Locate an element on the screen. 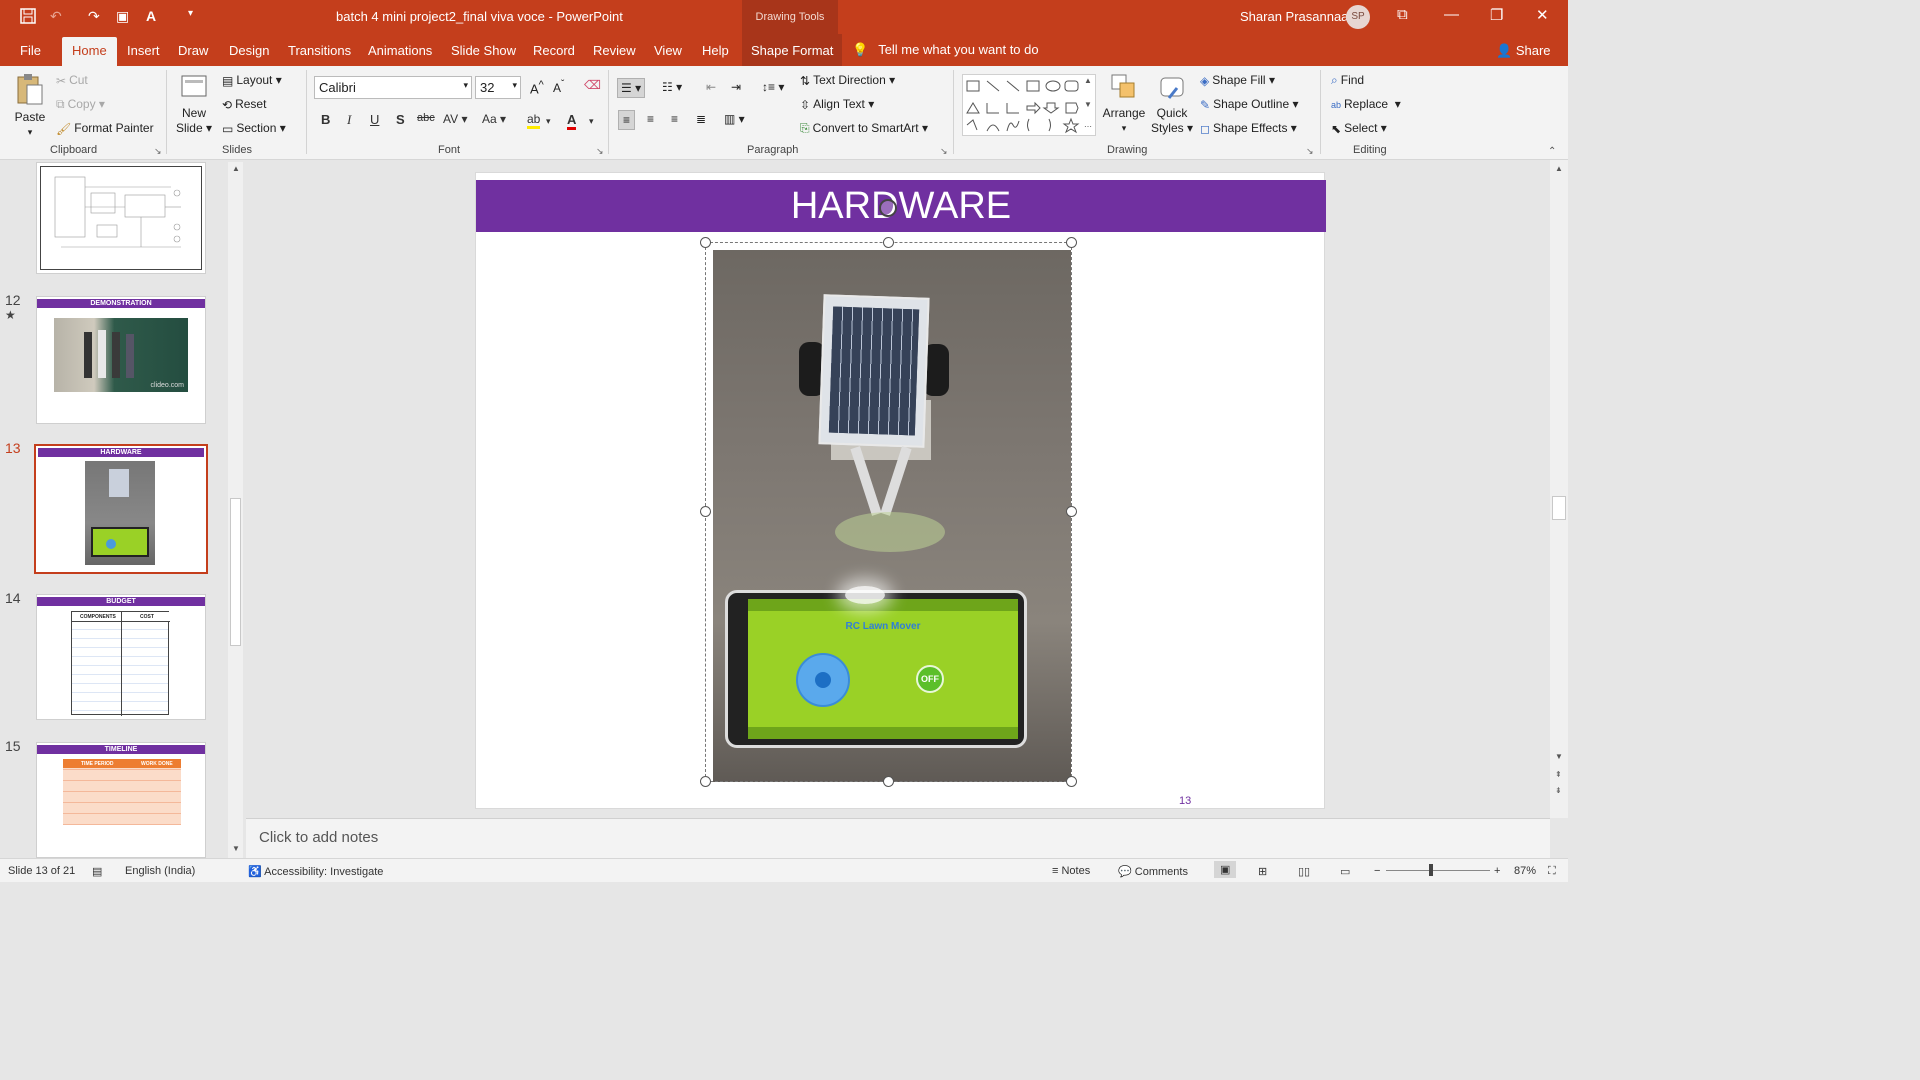 The image size is (1920, 1080). undo-icon: ↶ is located at coordinates (56, 16).